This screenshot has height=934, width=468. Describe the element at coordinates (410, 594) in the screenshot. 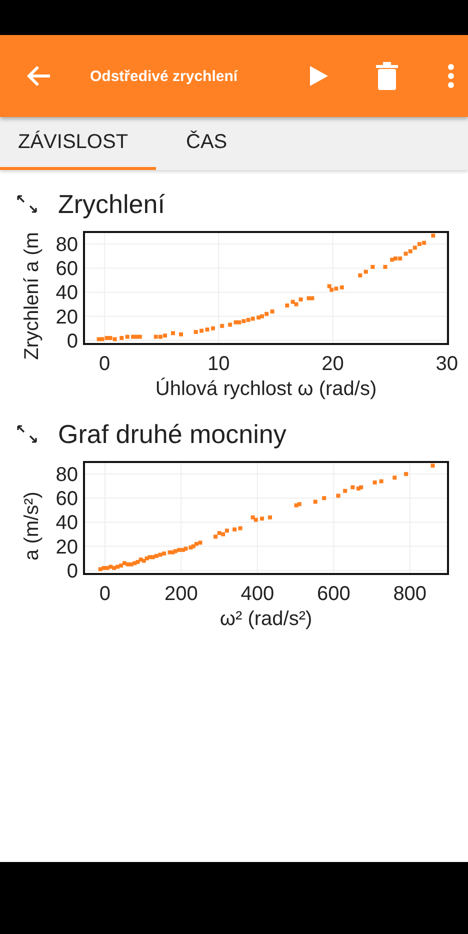

I see `tick-label: 800` at that location.